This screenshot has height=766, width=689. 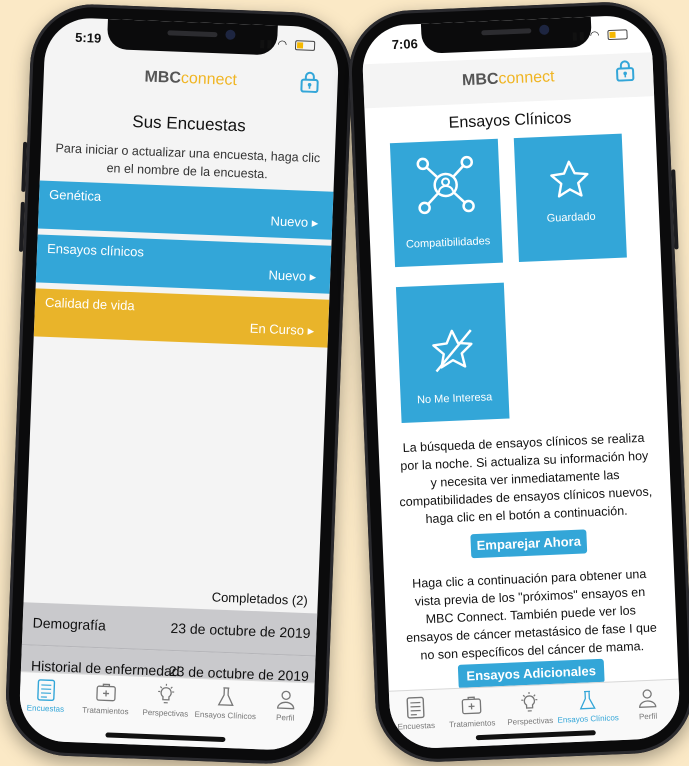 I want to click on completed-header: Completados (2), so click(x=260, y=599).